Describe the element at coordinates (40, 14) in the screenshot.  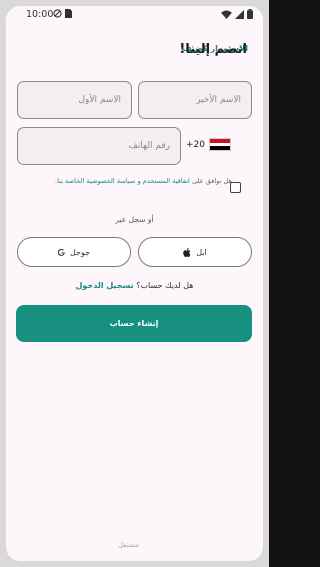
I see `status-time: 10:00` at that location.